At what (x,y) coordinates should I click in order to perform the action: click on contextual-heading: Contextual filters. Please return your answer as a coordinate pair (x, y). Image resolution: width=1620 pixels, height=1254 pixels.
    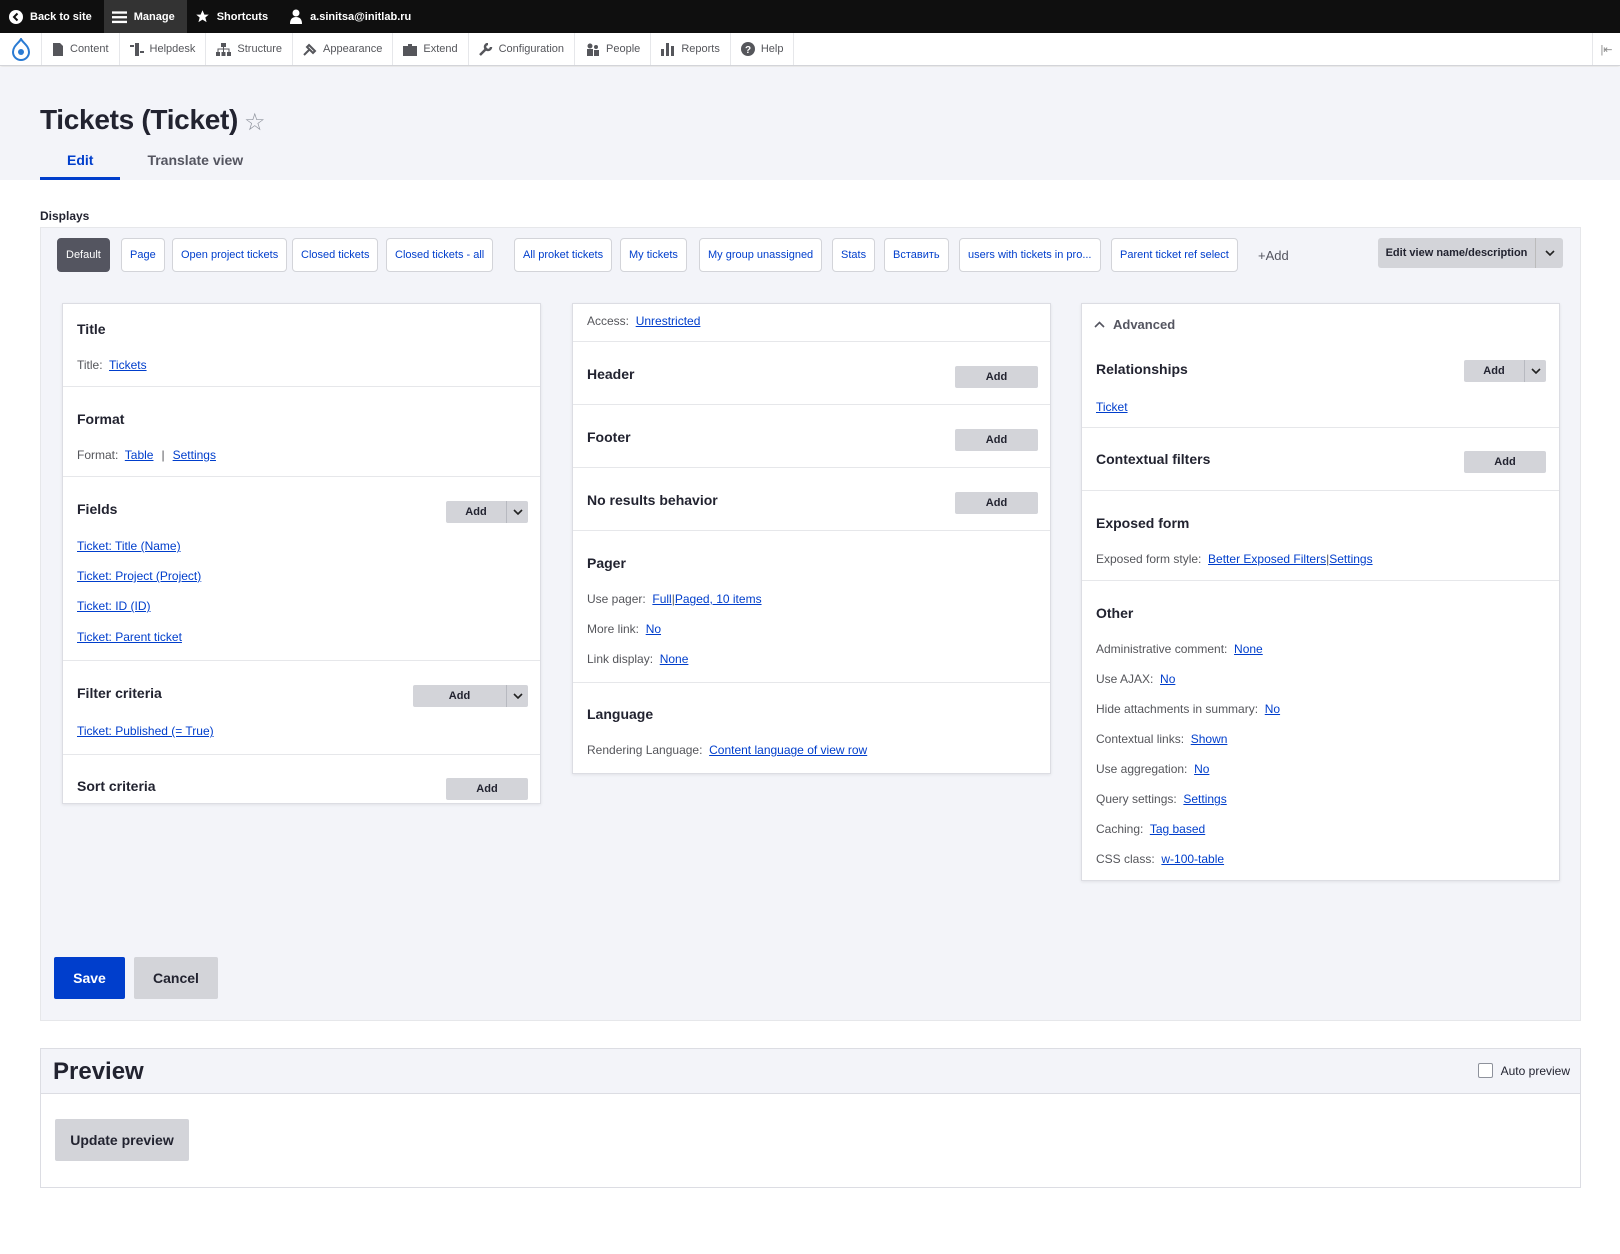
    Looking at the image, I should click on (1153, 459).